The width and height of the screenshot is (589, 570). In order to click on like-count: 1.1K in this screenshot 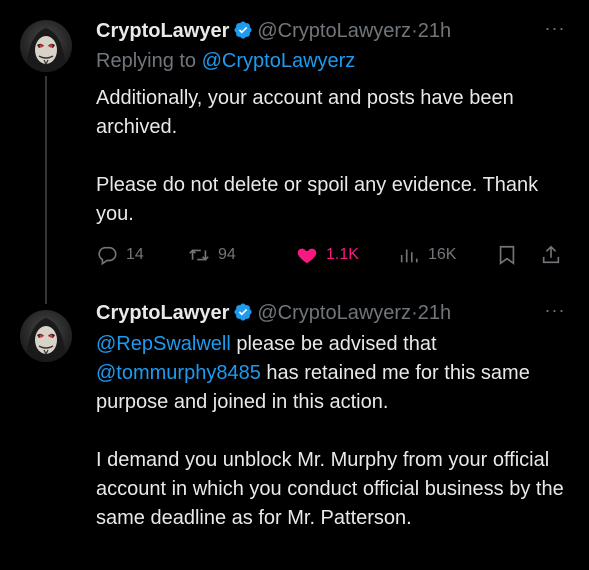, I will do `click(342, 254)`.